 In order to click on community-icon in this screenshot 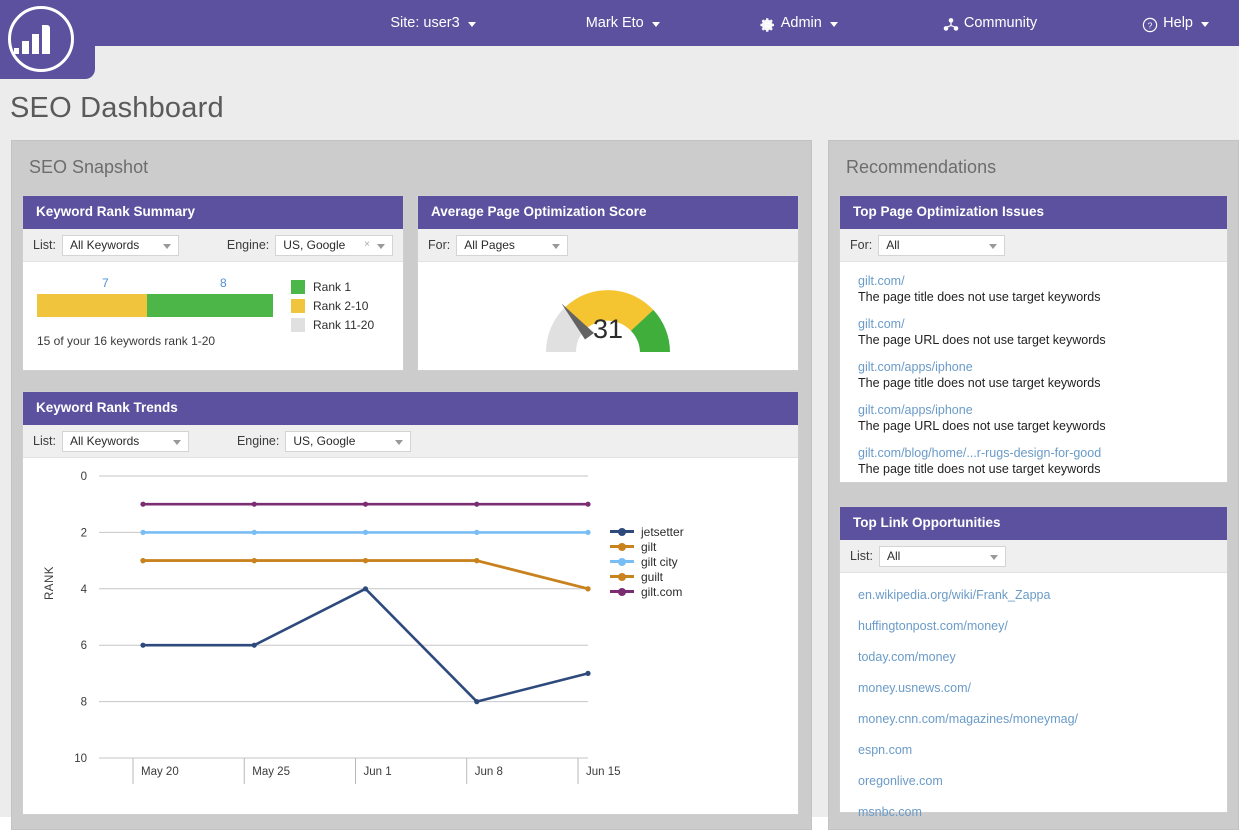, I will do `click(951, 25)`.